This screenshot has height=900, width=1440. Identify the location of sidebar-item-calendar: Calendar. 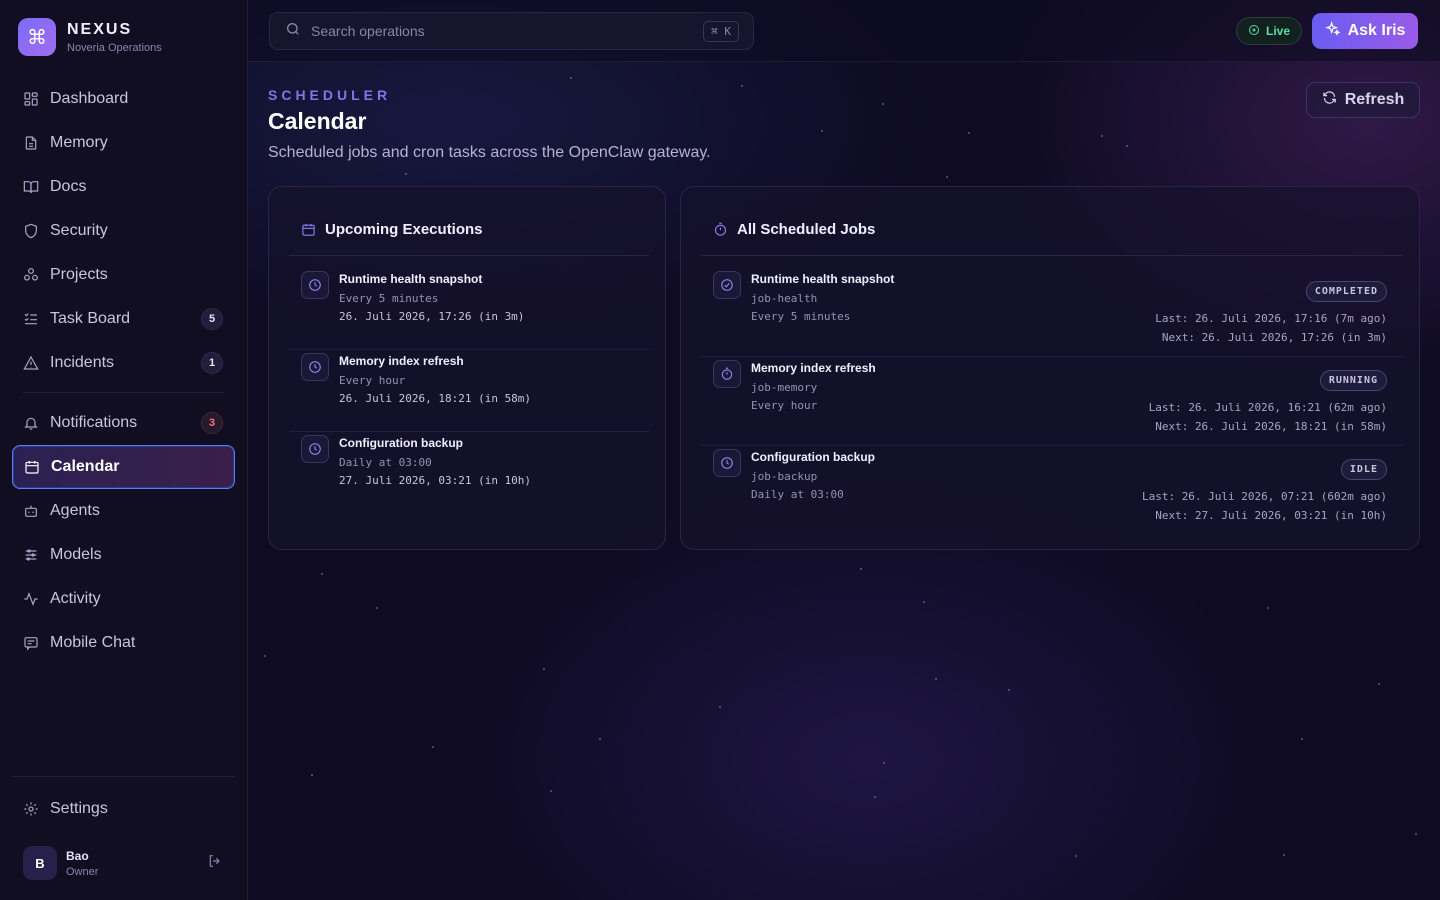
(123, 467).